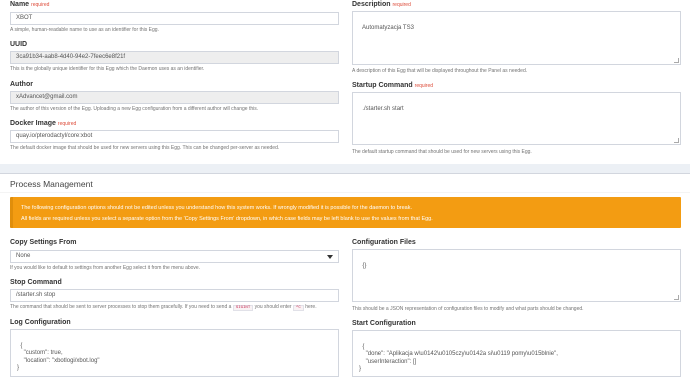 Image resolution: width=690 pixels, height=377 pixels. Describe the element at coordinates (174, 256) in the screenshot. I see `copy-settings-select: None` at that location.